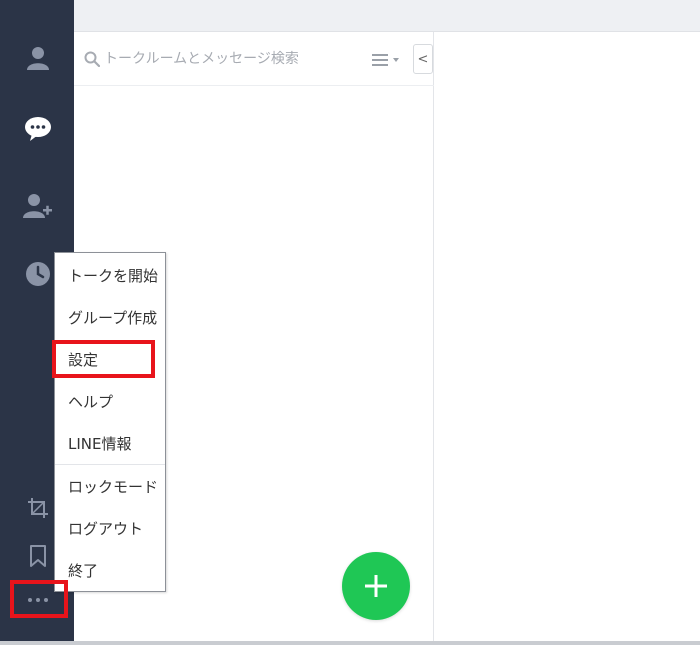  What do you see at coordinates (423, 59) in the screenshot?
I see `collapse-panel-button: <` at bounding box center [423, 59].